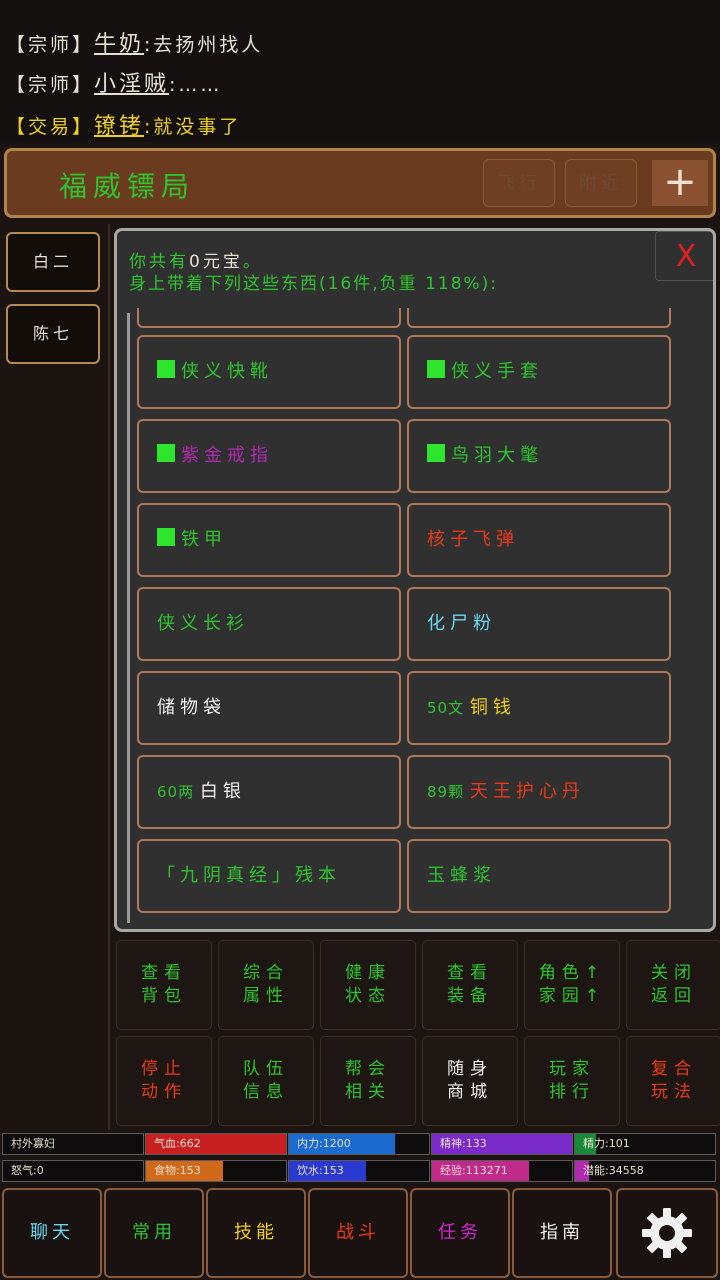  I want to click on close-button: X, so click(684, 256).